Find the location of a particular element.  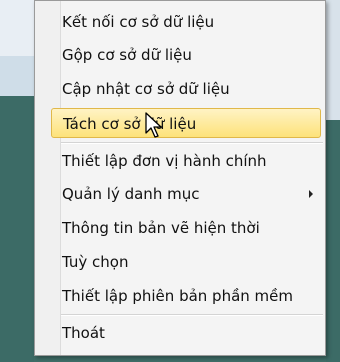

menu-item-label: Cập nhật cơ sở dữ liệu is located at coordinates (146, 89).